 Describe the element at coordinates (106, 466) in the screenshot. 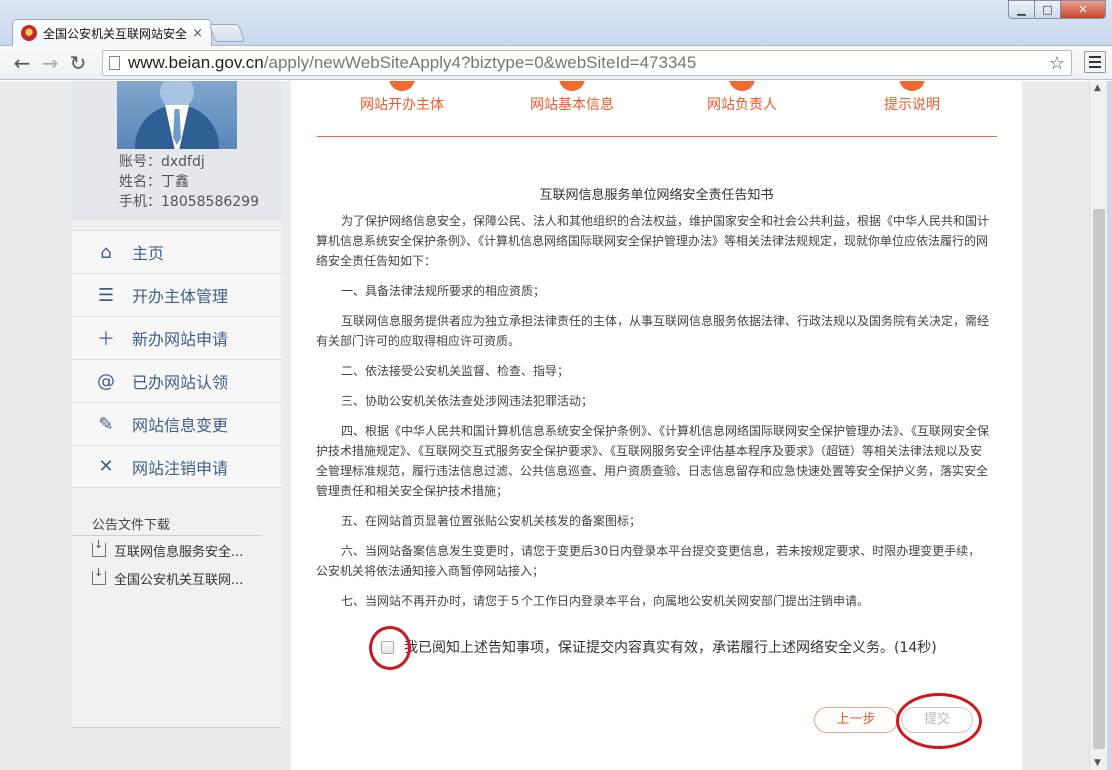

I see `close-icon: ✕` at that location.